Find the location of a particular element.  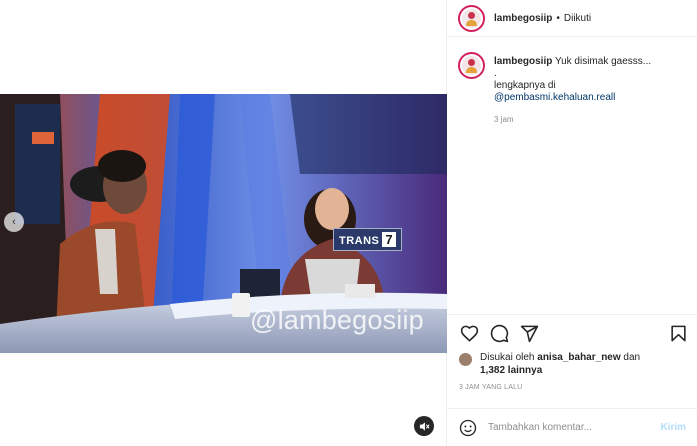

liker-username-link: anisa_bahar_new is located at coordinates (578, 357).